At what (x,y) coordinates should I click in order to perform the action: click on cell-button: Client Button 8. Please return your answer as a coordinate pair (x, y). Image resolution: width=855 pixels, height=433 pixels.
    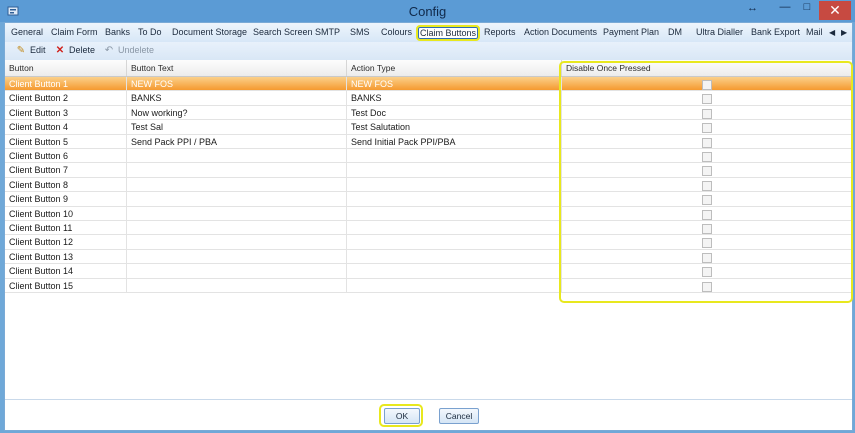
    Looking at the image, I should click on (66, 184).